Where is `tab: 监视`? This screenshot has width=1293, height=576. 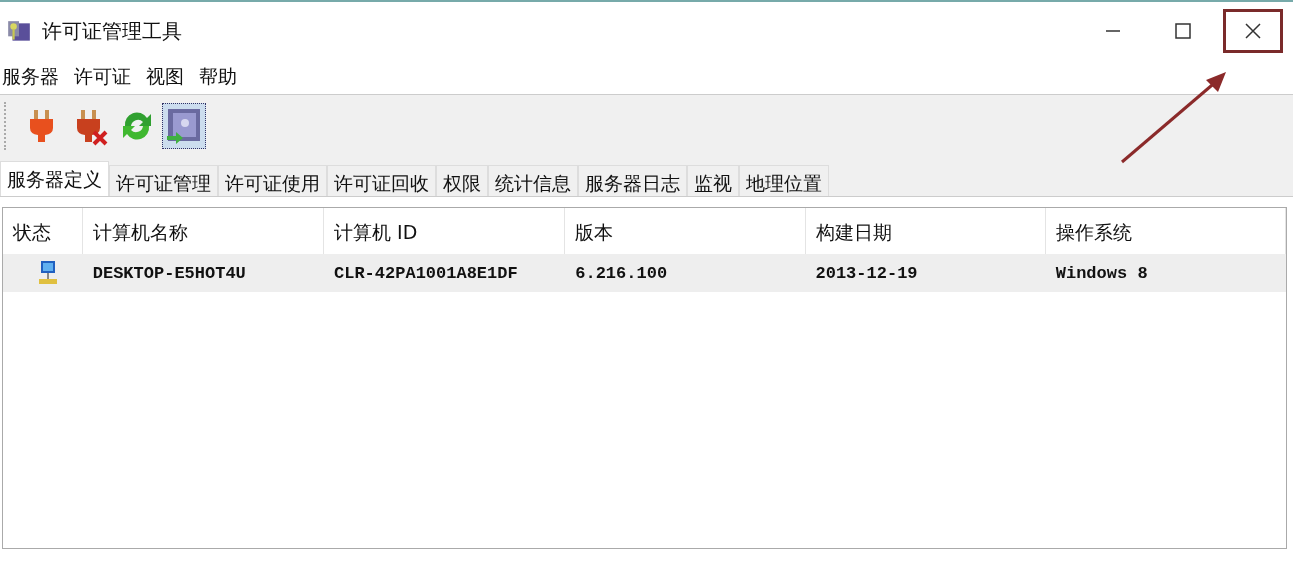
tab: 监视 is located at coordinates (713, 180).